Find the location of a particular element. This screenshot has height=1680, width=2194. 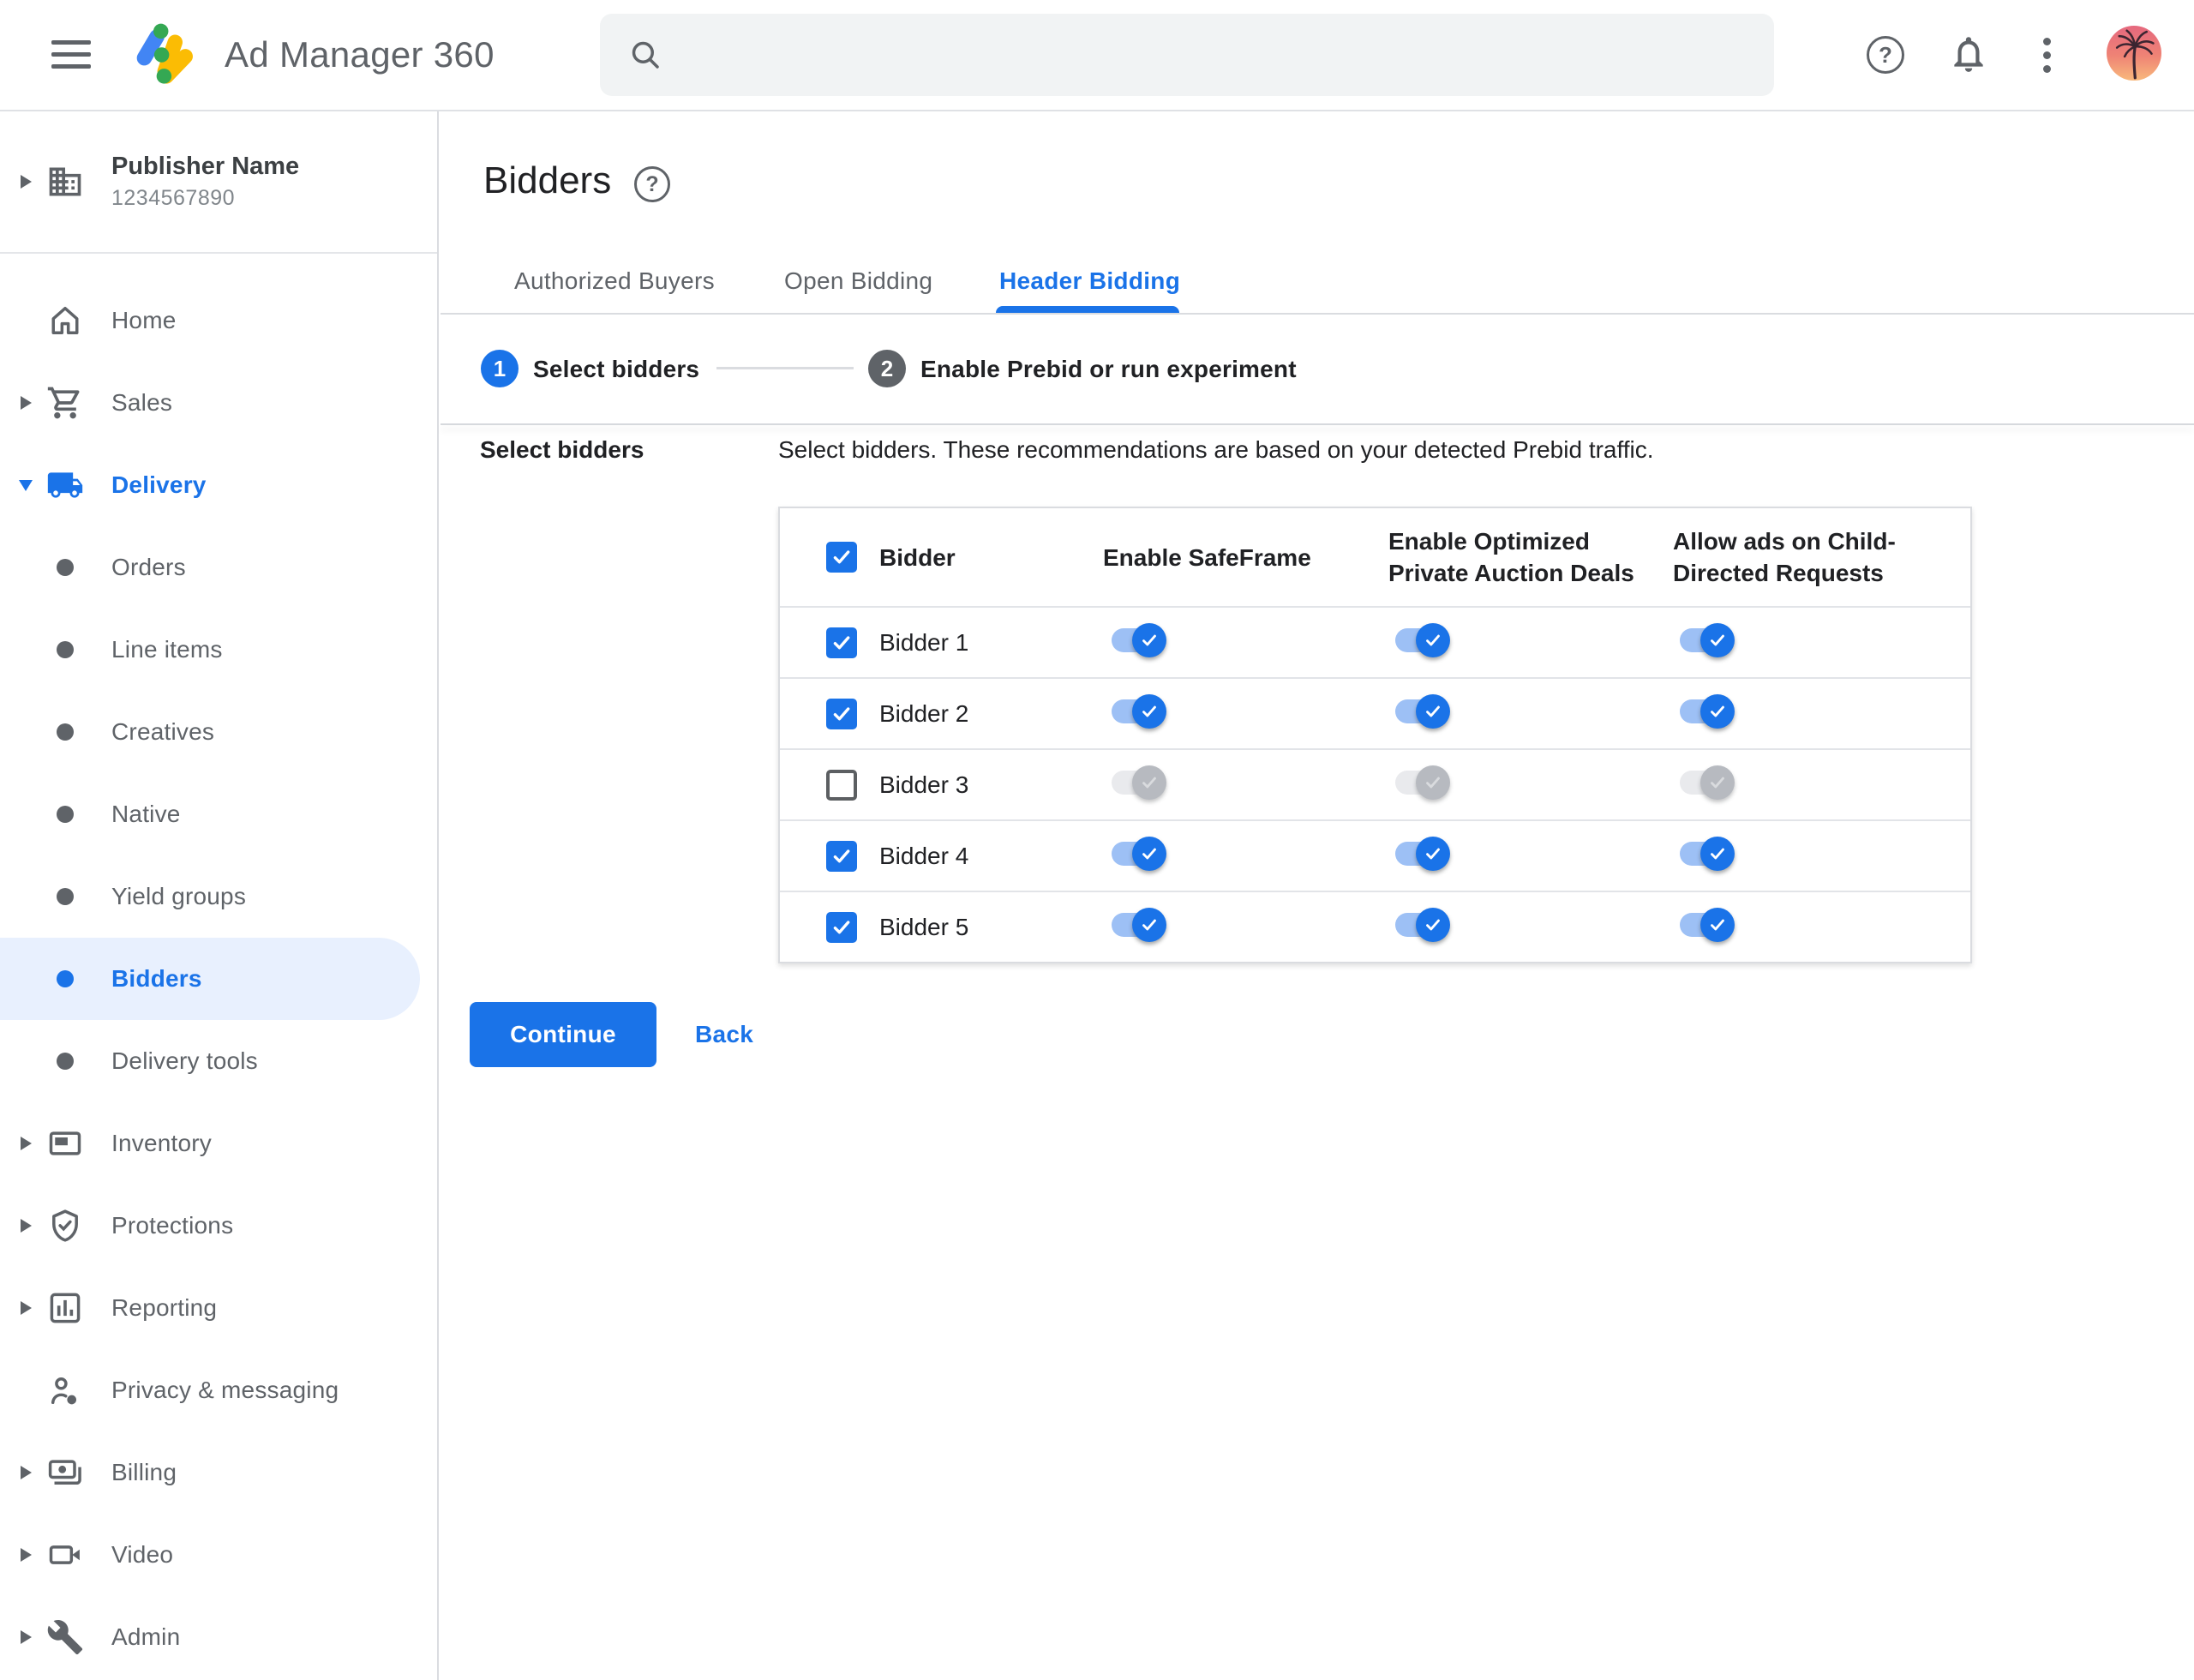

continue-button: Continue is located at coordinates (563, 1034).